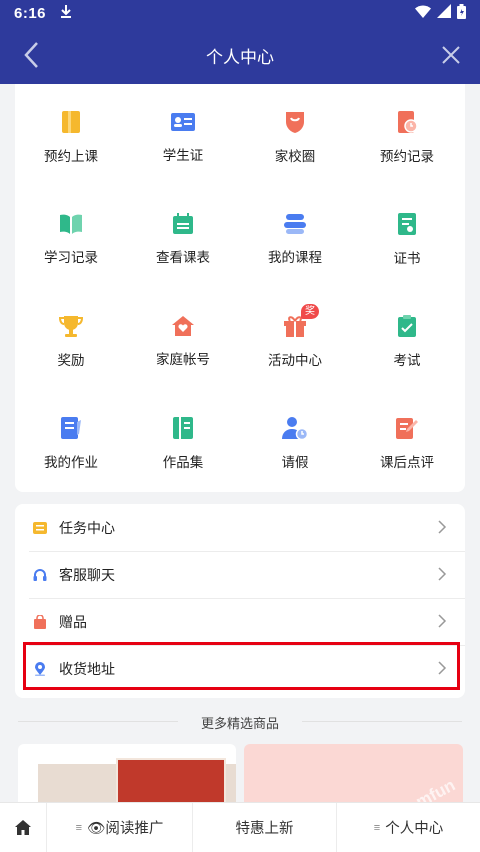  Describe the element at coordinates (71, 156) in the screenshot. I see `grid-label: 预约上课` at that location.